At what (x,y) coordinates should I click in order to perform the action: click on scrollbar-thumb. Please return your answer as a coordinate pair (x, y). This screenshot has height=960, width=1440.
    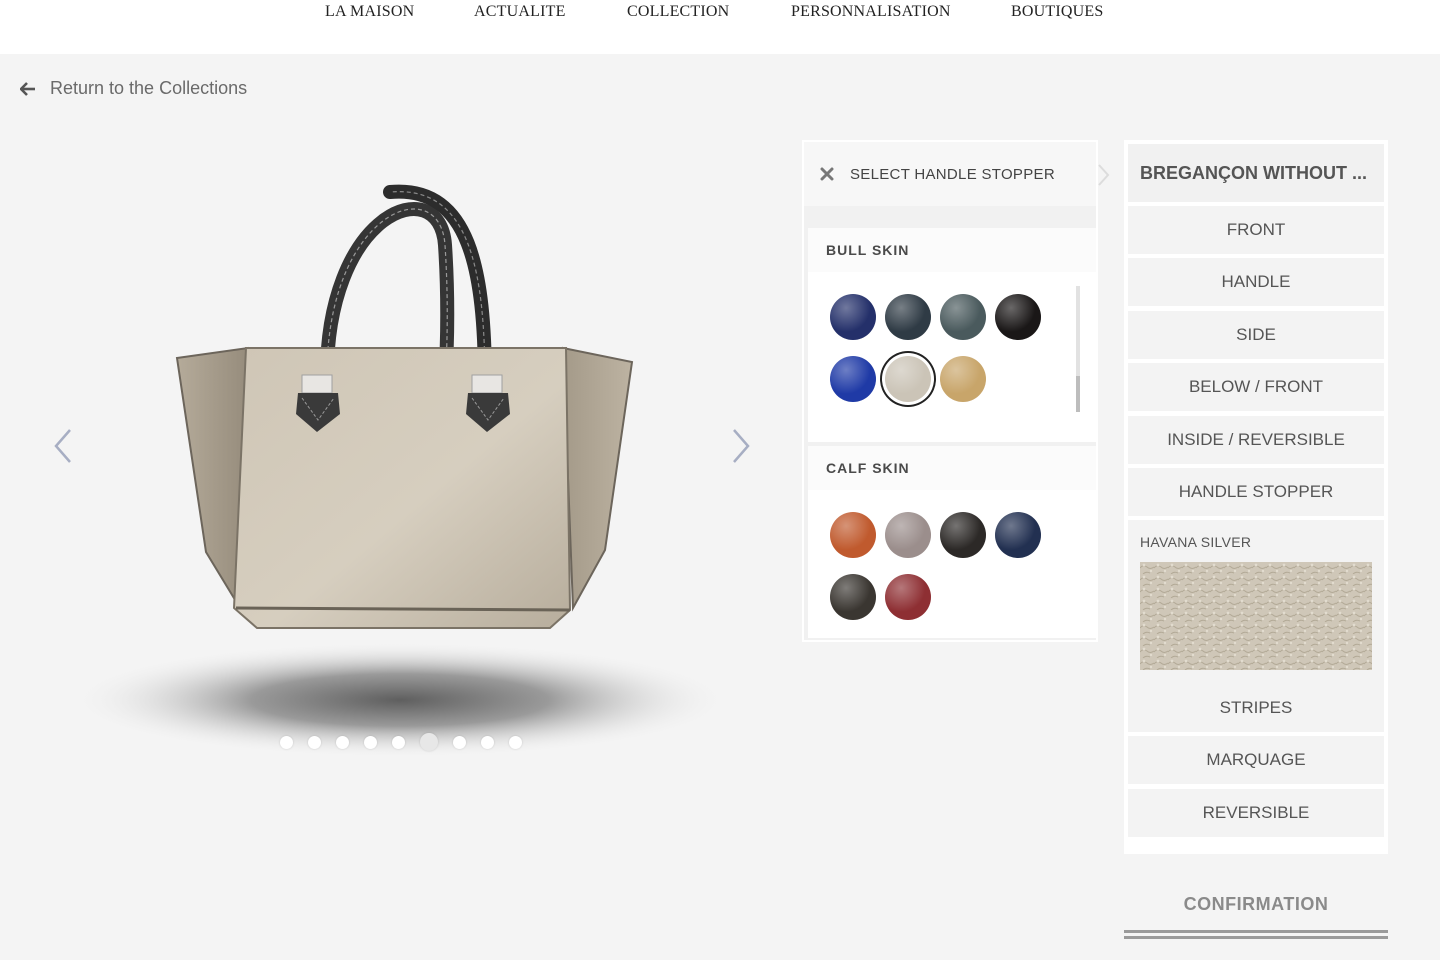
    Looking at the image, I should click on (1078, 394).